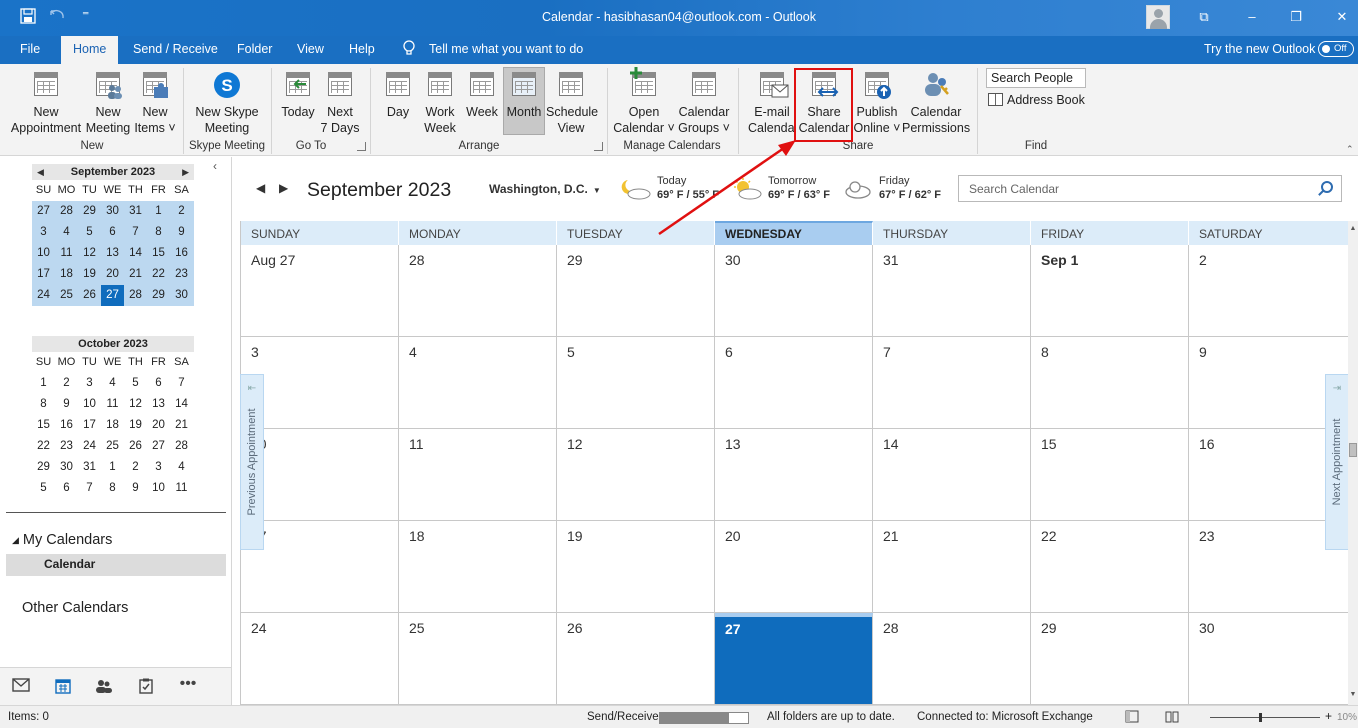  I want to click on calendar-day-cell: 4, so click(478, 383).